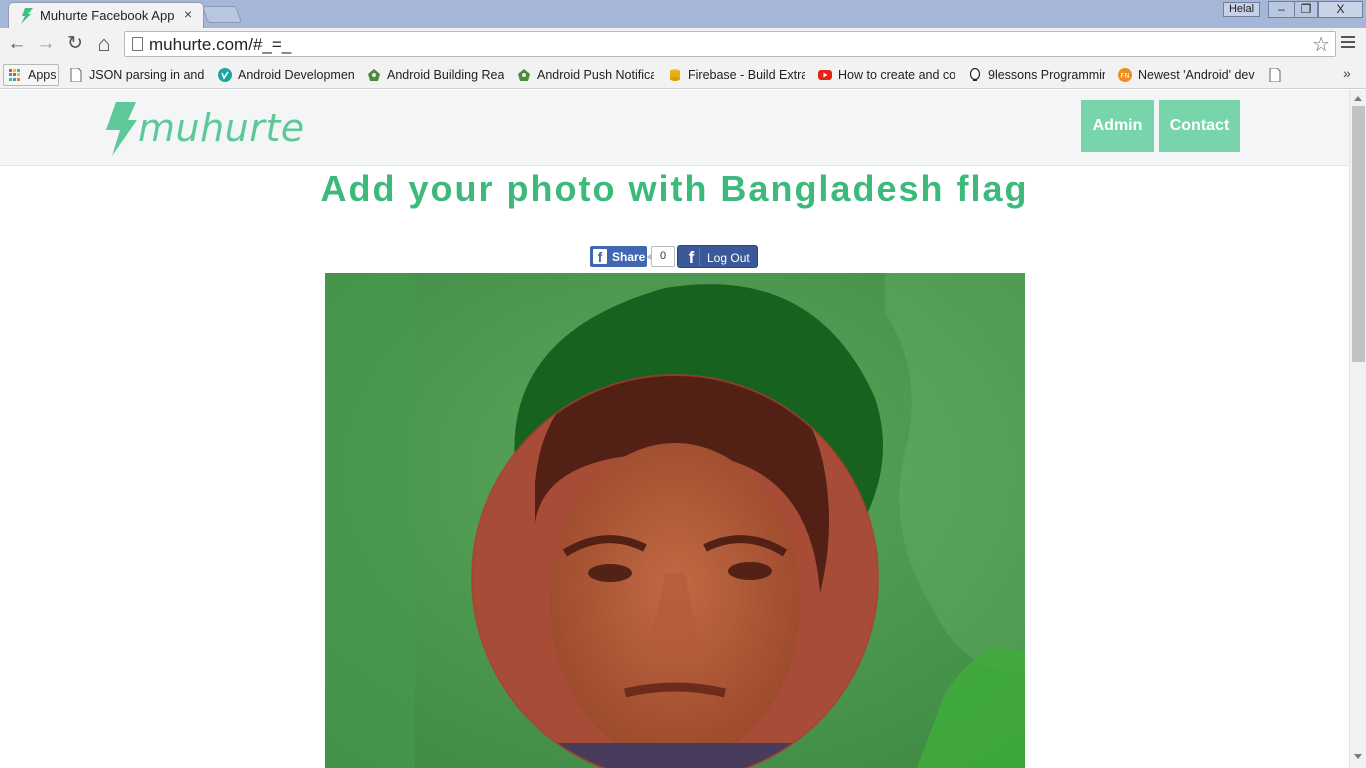 The height and width of the screenshot is (768, 1366). Describe the element at coordinates (683, 14) in the screenshot. I see `browser-title-bar: Muhurte Facebook App × Helal ‒ ❐ X` at that location.